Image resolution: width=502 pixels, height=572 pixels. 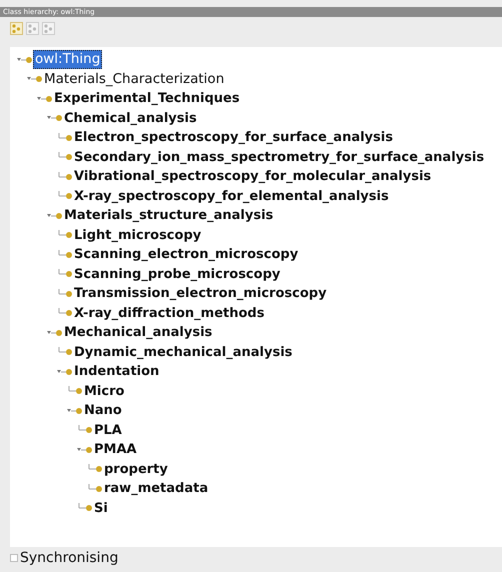 I want to click on tree-item: property, so click(x=136, y=469).